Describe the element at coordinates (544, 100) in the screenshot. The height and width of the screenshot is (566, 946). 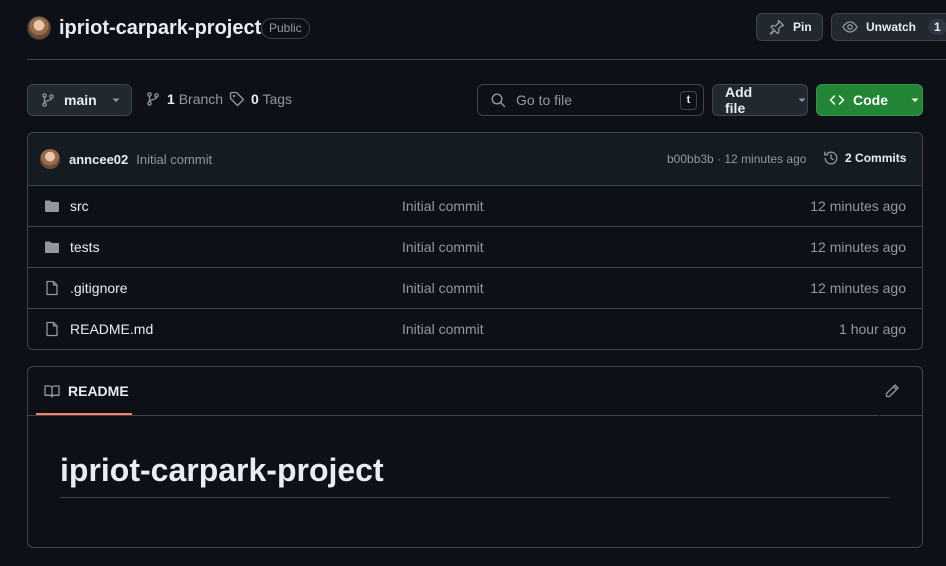
I see `go-to-file-placeholder: Go to file` at that location.